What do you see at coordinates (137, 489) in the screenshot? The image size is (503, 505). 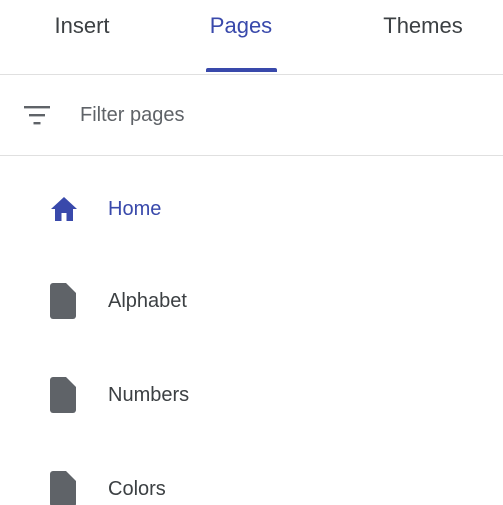 I see `page-item-label: Colors` at bounding box center [137, 489].